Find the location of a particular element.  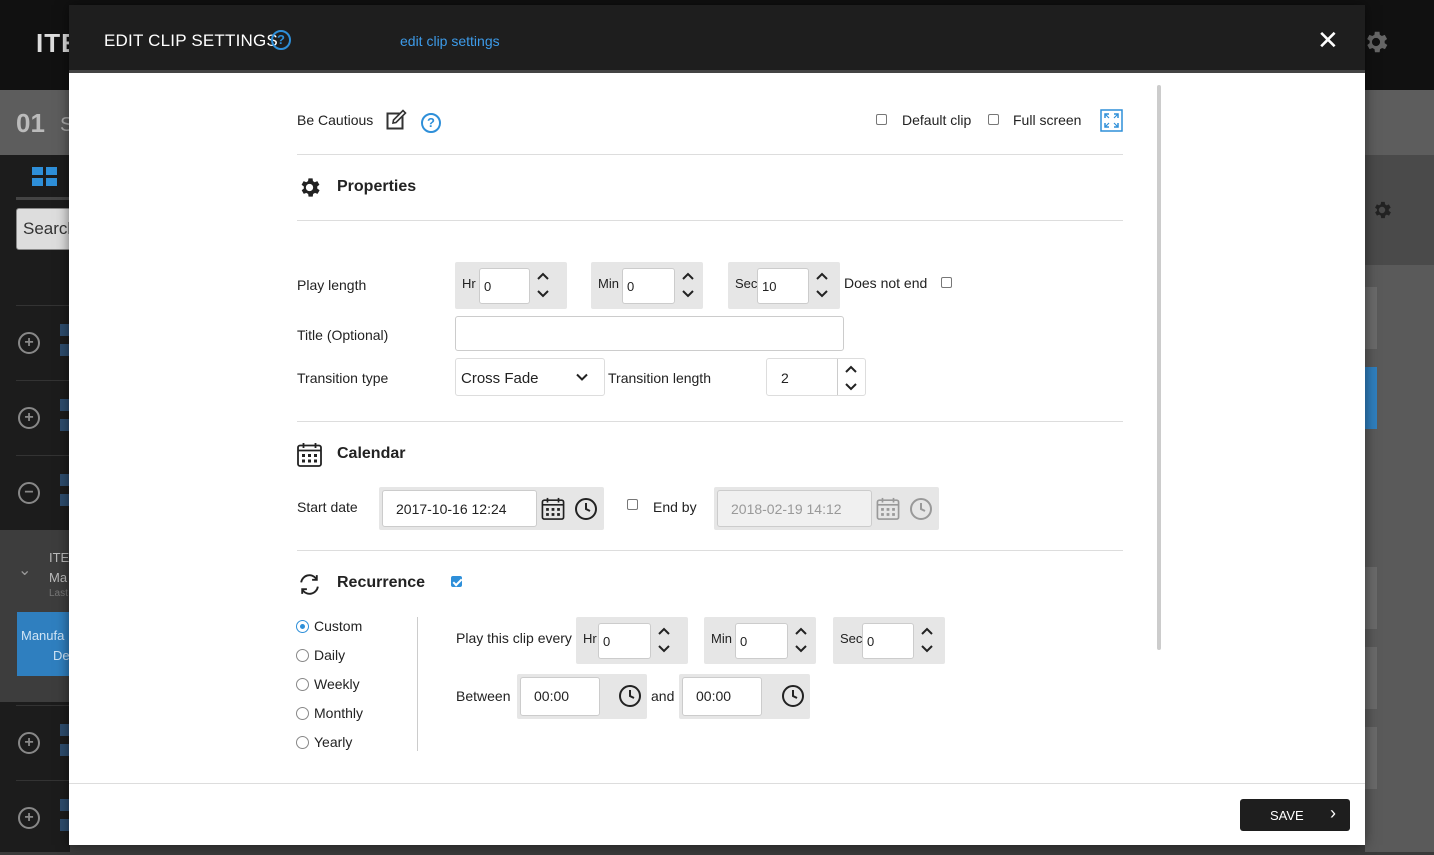

start-date-picker: 2017-10-16 12:24 is located at coordinates (491, 508).